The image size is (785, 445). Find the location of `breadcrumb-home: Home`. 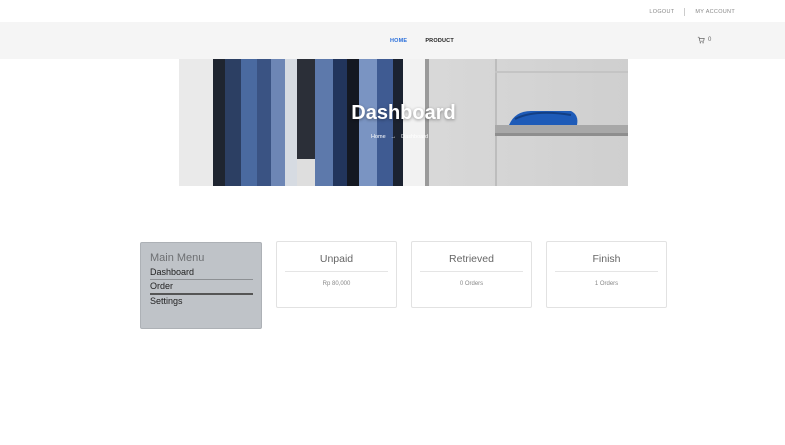

breadcrumb-home: Home is located at coordinates (378, 137).